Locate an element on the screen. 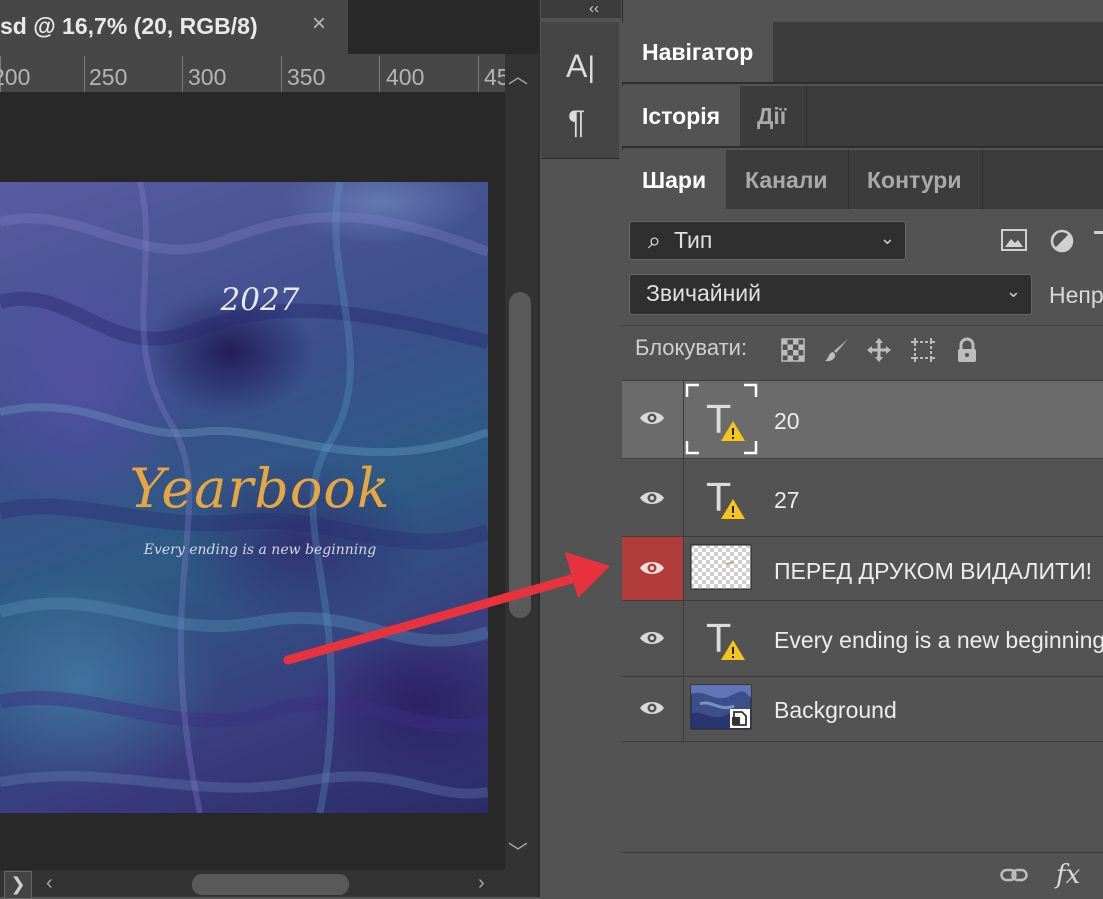 The height and width of the screenshot is (899, 1103). ruler-tick-label: 350 is located at coordinates (306, 77).